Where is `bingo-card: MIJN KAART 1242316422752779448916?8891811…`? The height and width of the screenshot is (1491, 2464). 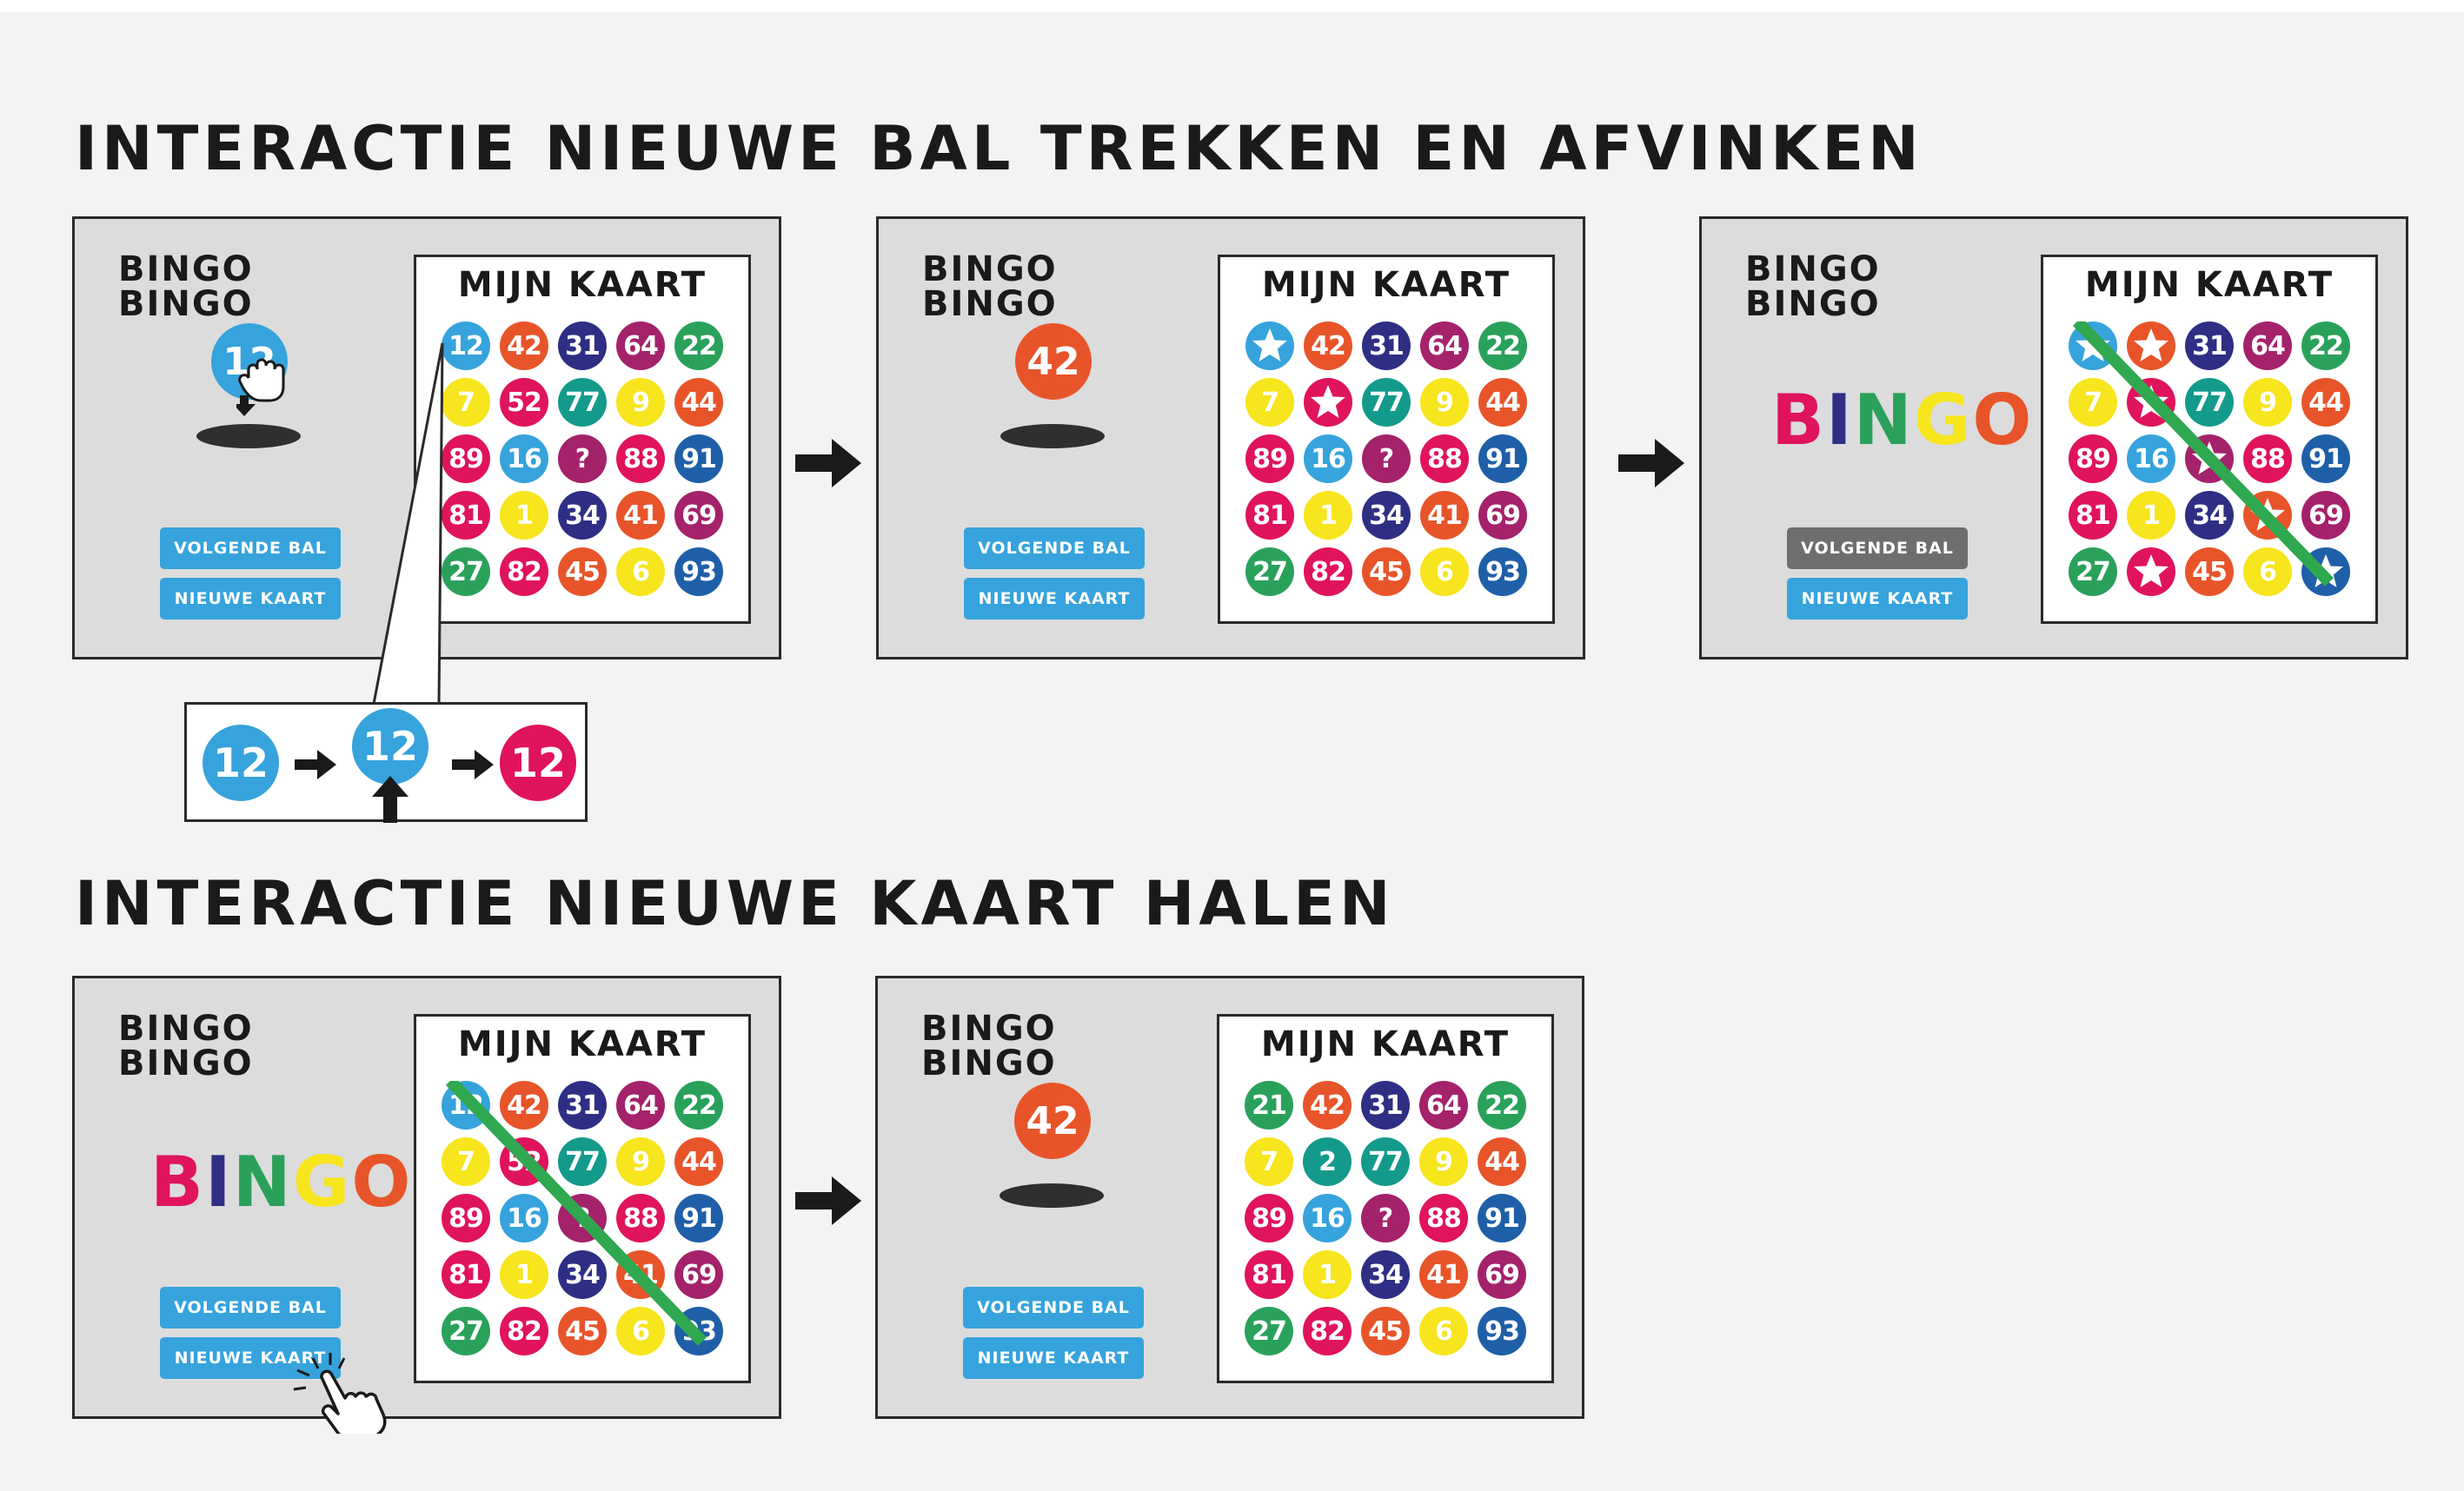 bingo-card: MIJN KAART 1242316422752779448916?8891811… is located at coordinates (583, 1198).